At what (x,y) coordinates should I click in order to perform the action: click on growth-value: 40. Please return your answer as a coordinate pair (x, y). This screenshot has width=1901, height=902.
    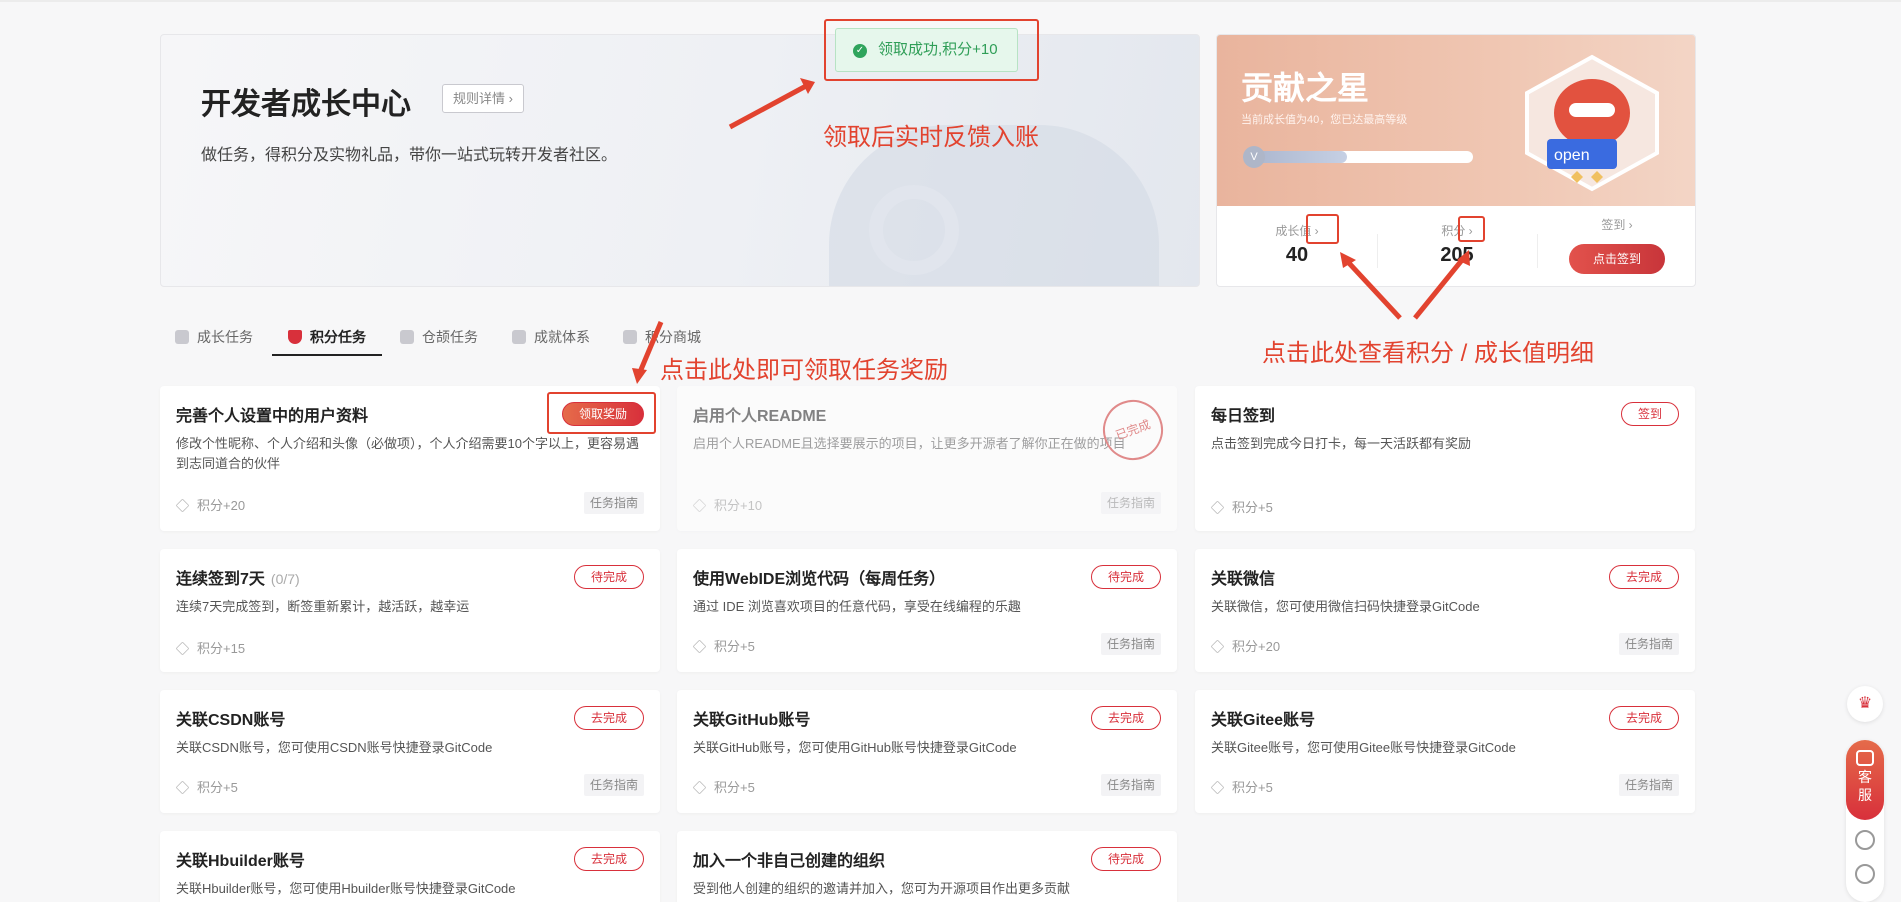
    Looking at the image, I should click on (1297, 255).